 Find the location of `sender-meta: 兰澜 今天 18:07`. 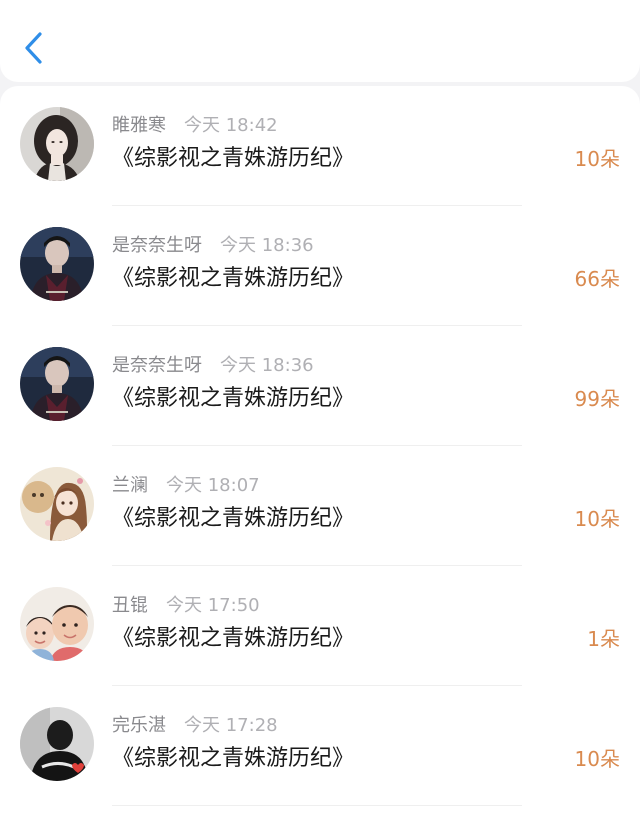

sender-meta: 兰澜 今天 18:07 is located at coordinates (186, 486).